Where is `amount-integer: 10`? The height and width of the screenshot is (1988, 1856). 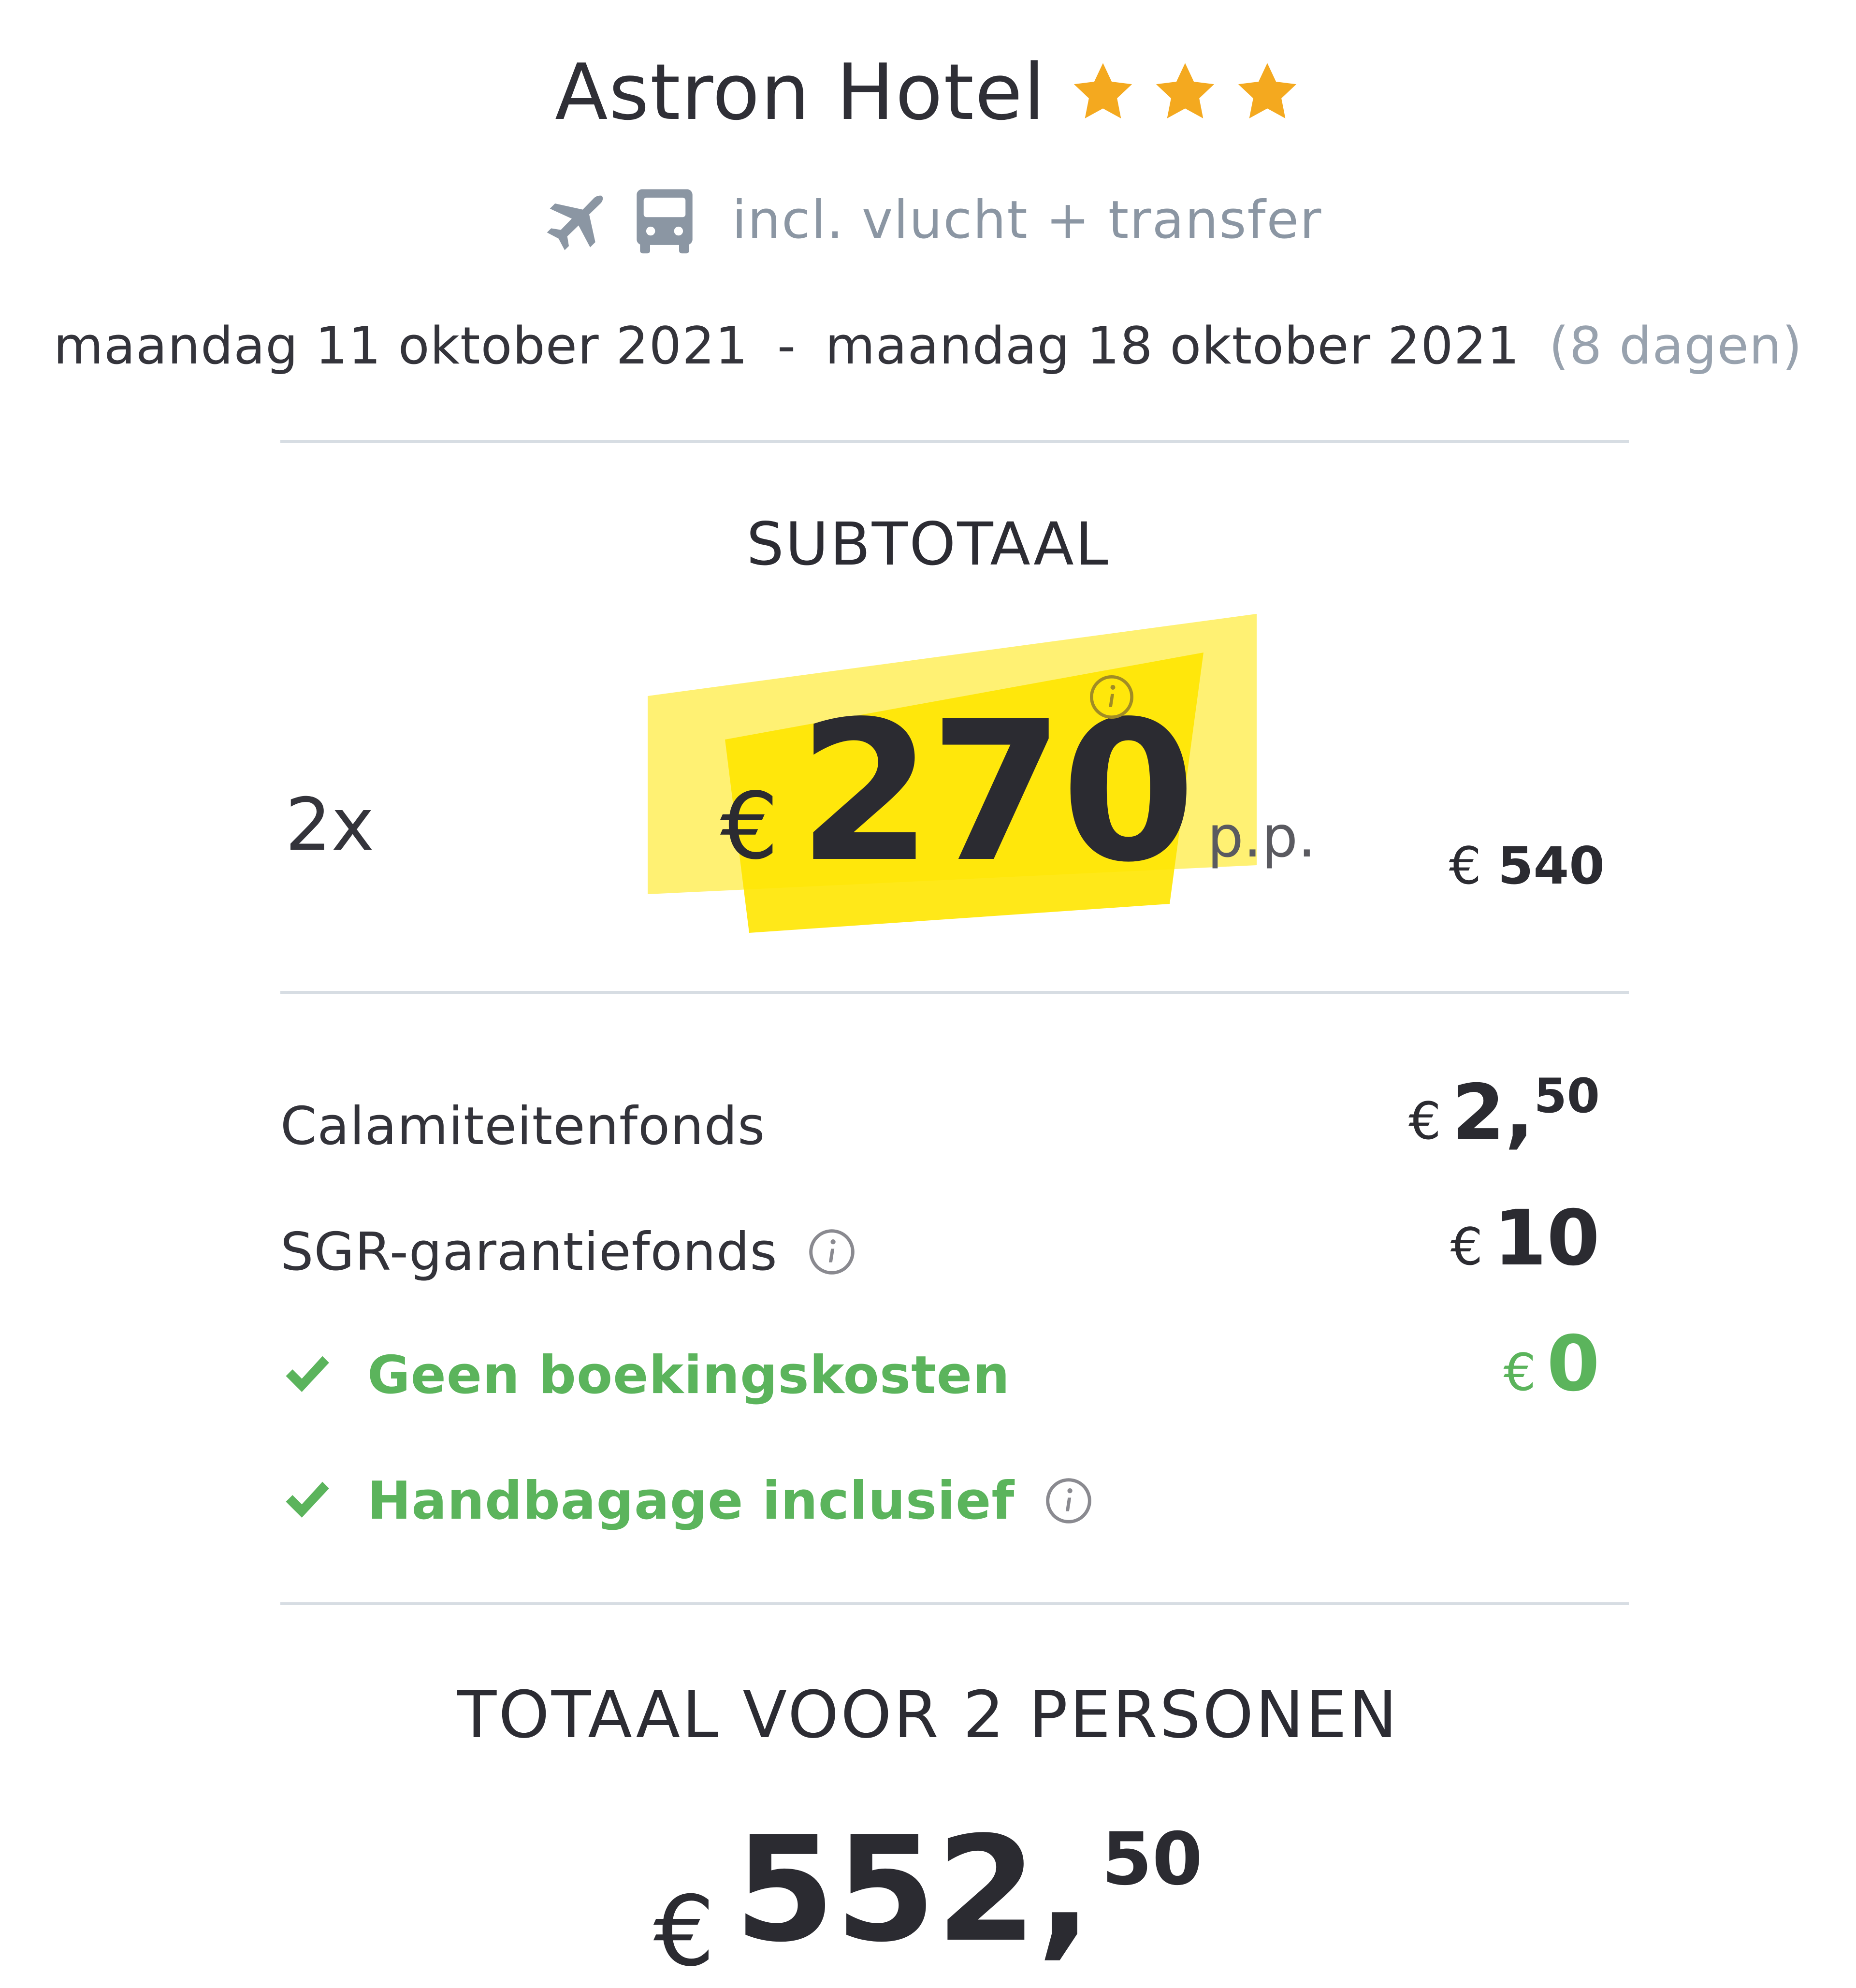
amount-integer: 10 is located at coordinates (1547, 1238).